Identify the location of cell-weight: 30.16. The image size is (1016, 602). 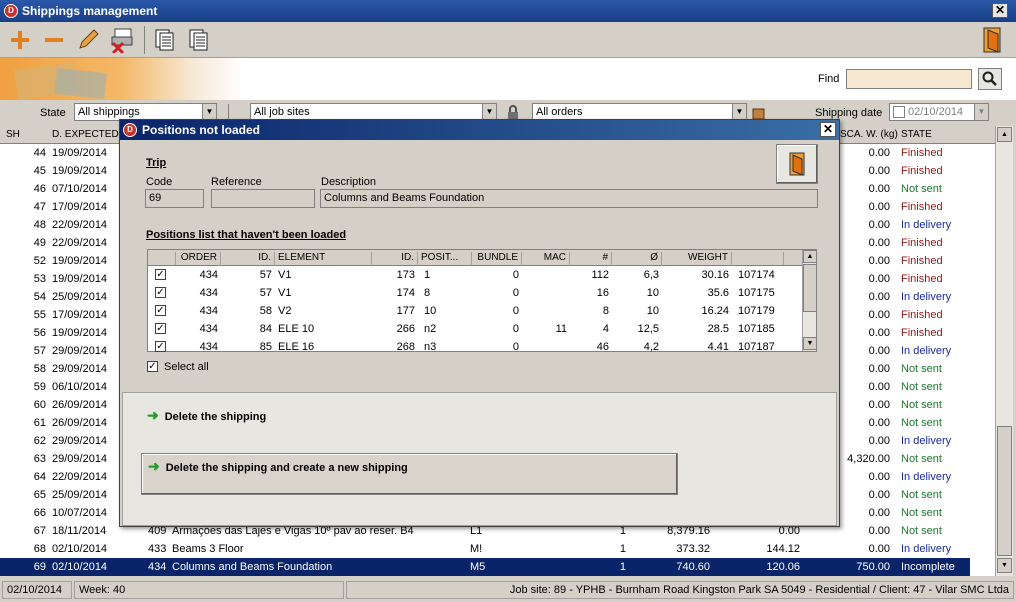
(715, 275).